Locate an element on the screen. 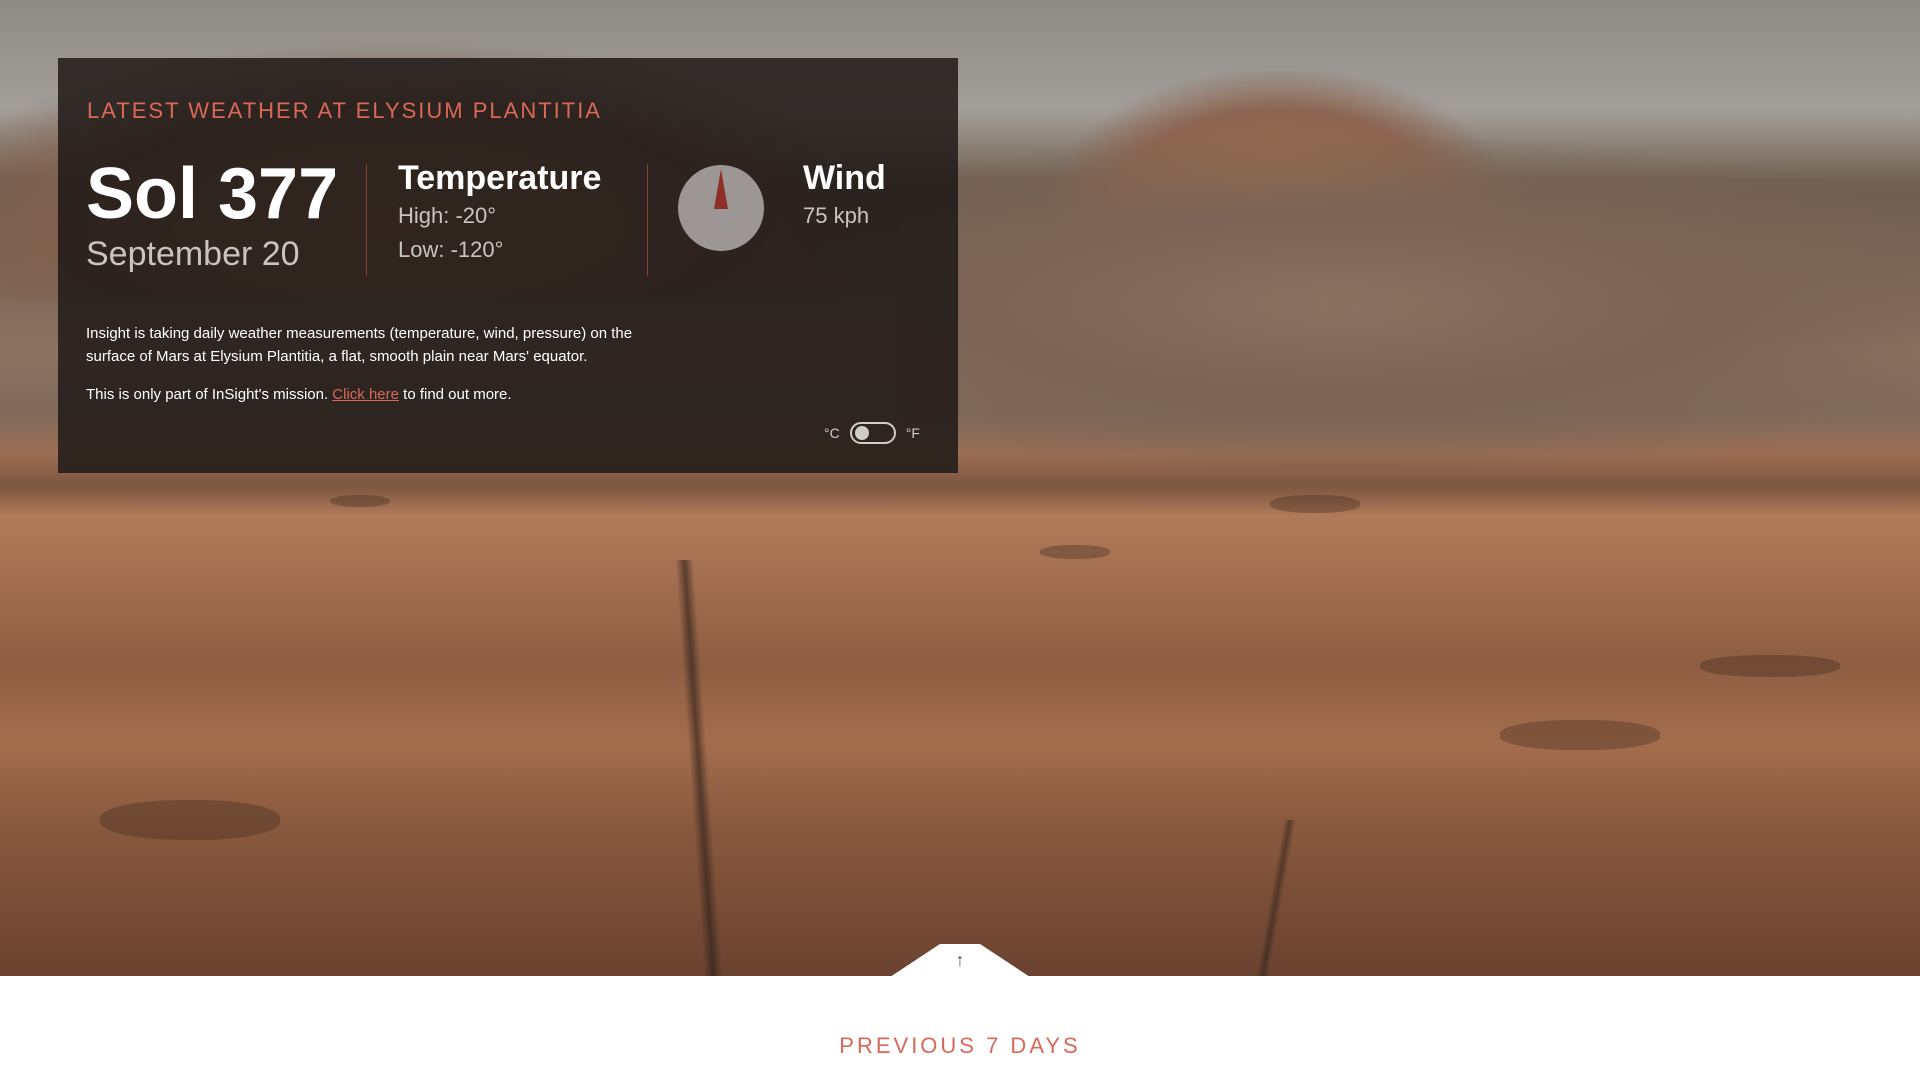  celsius-label: °C is located at coordinates (832, 433).